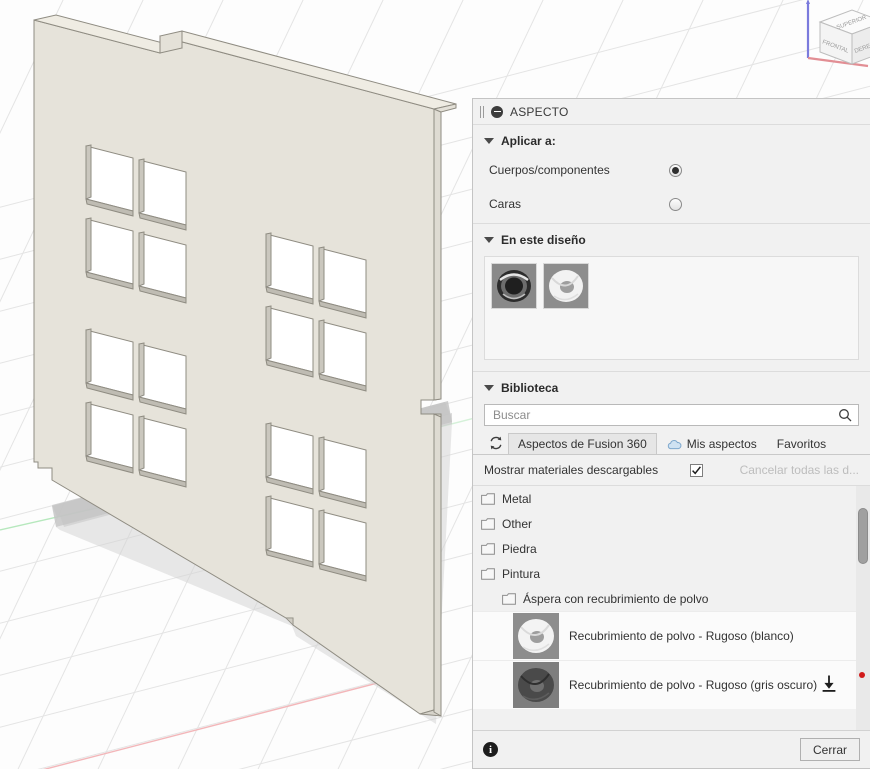 This screenshot has height=769, width=870. I want to click on show-downloadable-label: Mostrar materiales descargables, so click(571, 470).